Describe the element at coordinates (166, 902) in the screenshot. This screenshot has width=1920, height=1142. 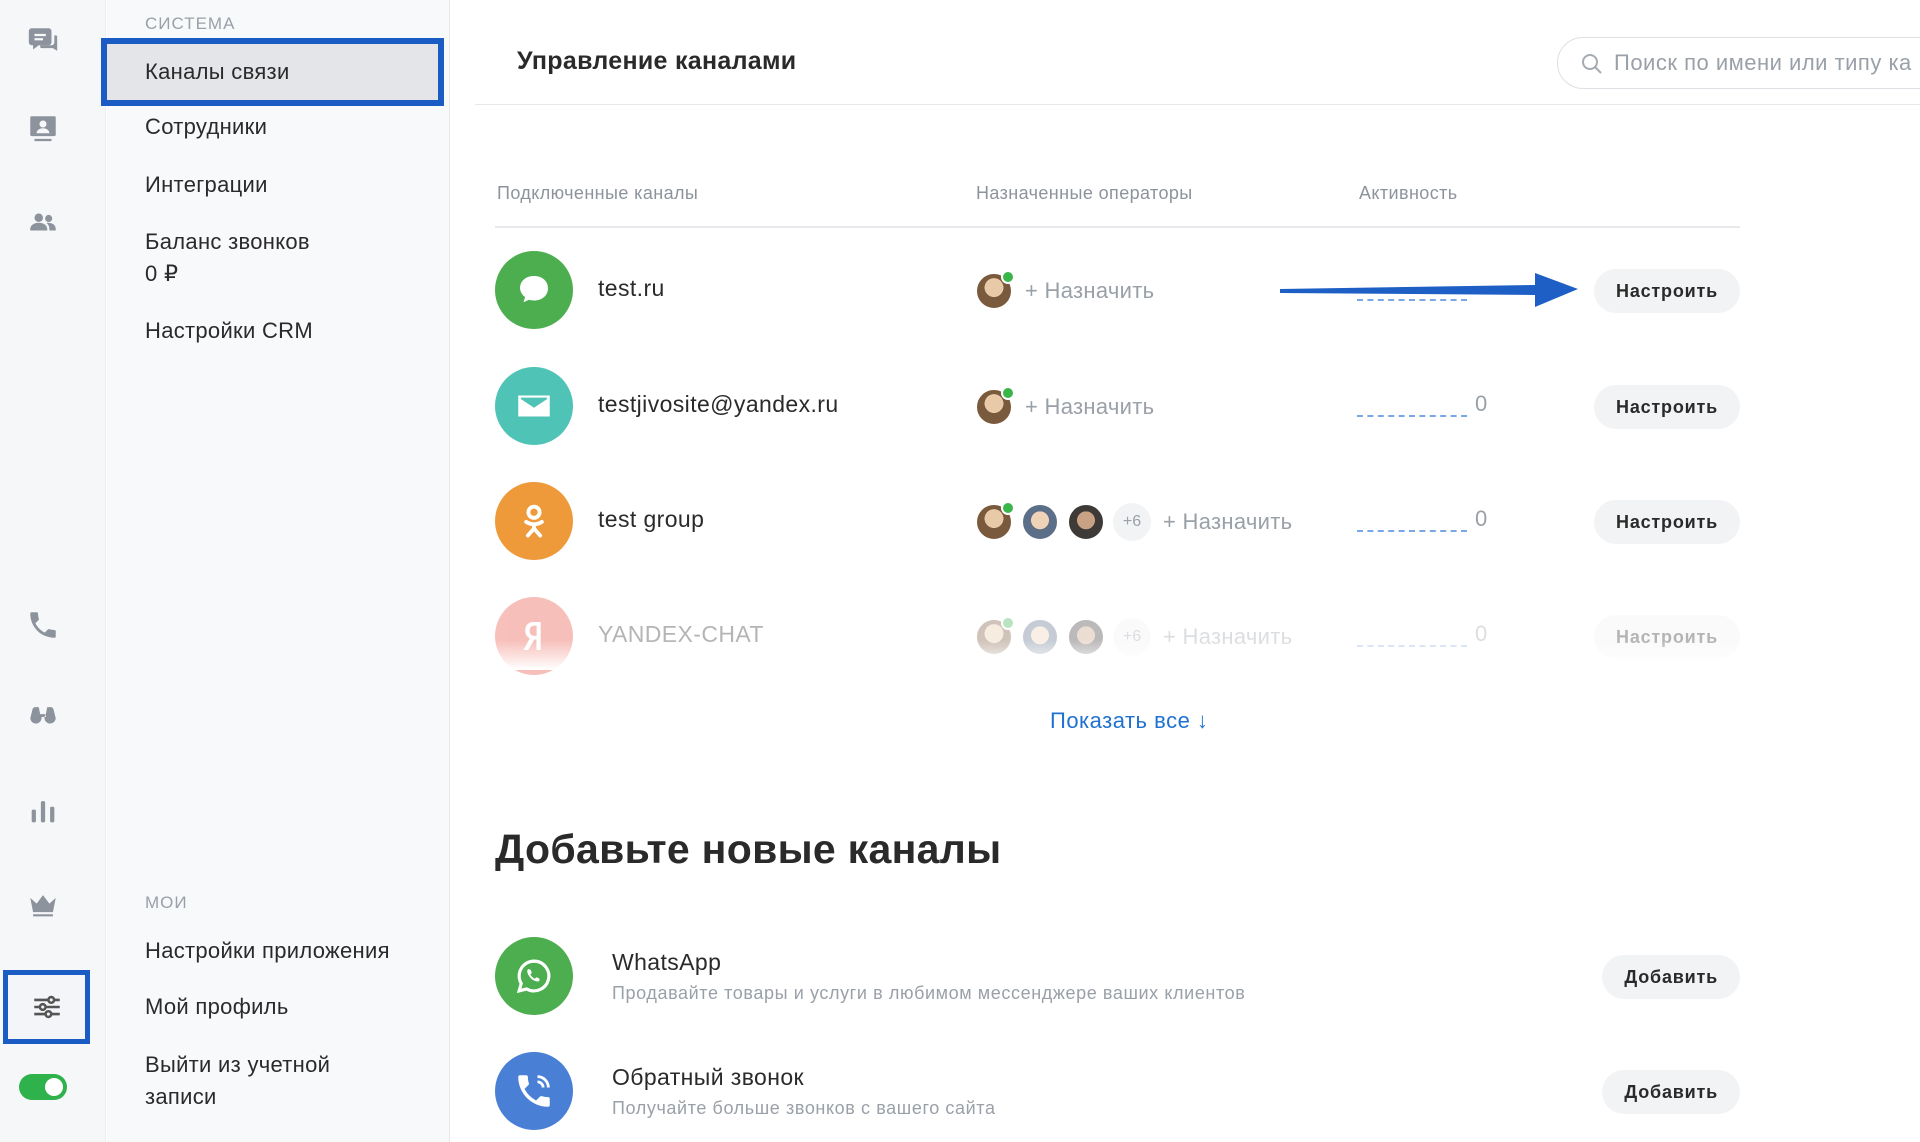
I see `my-section-label: МОИ` at that location.